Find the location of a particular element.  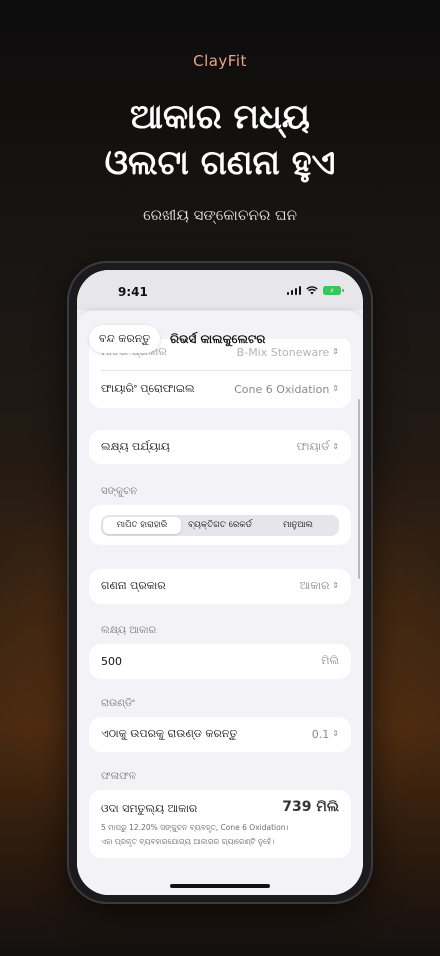

divider is located at coordinates (226, 370).